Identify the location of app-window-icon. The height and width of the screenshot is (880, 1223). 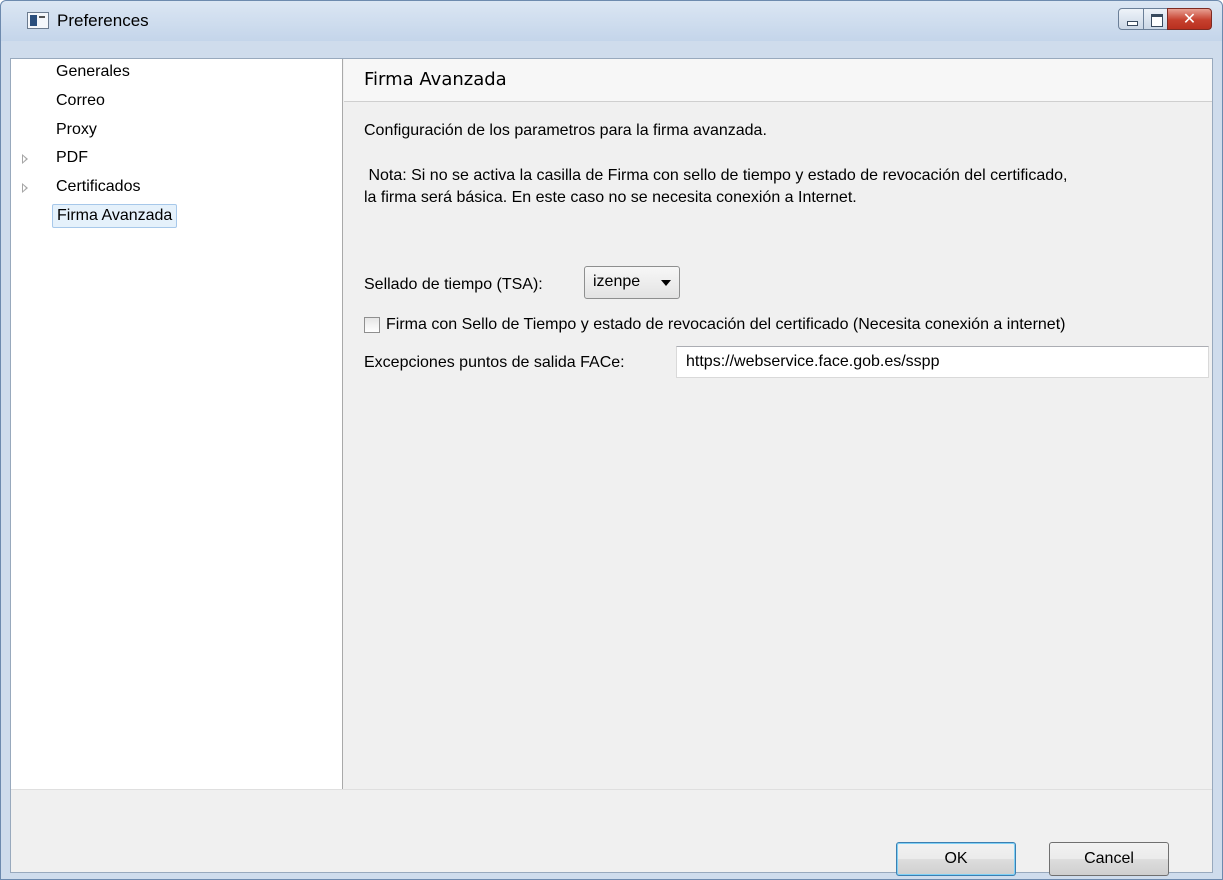
(38, 20).